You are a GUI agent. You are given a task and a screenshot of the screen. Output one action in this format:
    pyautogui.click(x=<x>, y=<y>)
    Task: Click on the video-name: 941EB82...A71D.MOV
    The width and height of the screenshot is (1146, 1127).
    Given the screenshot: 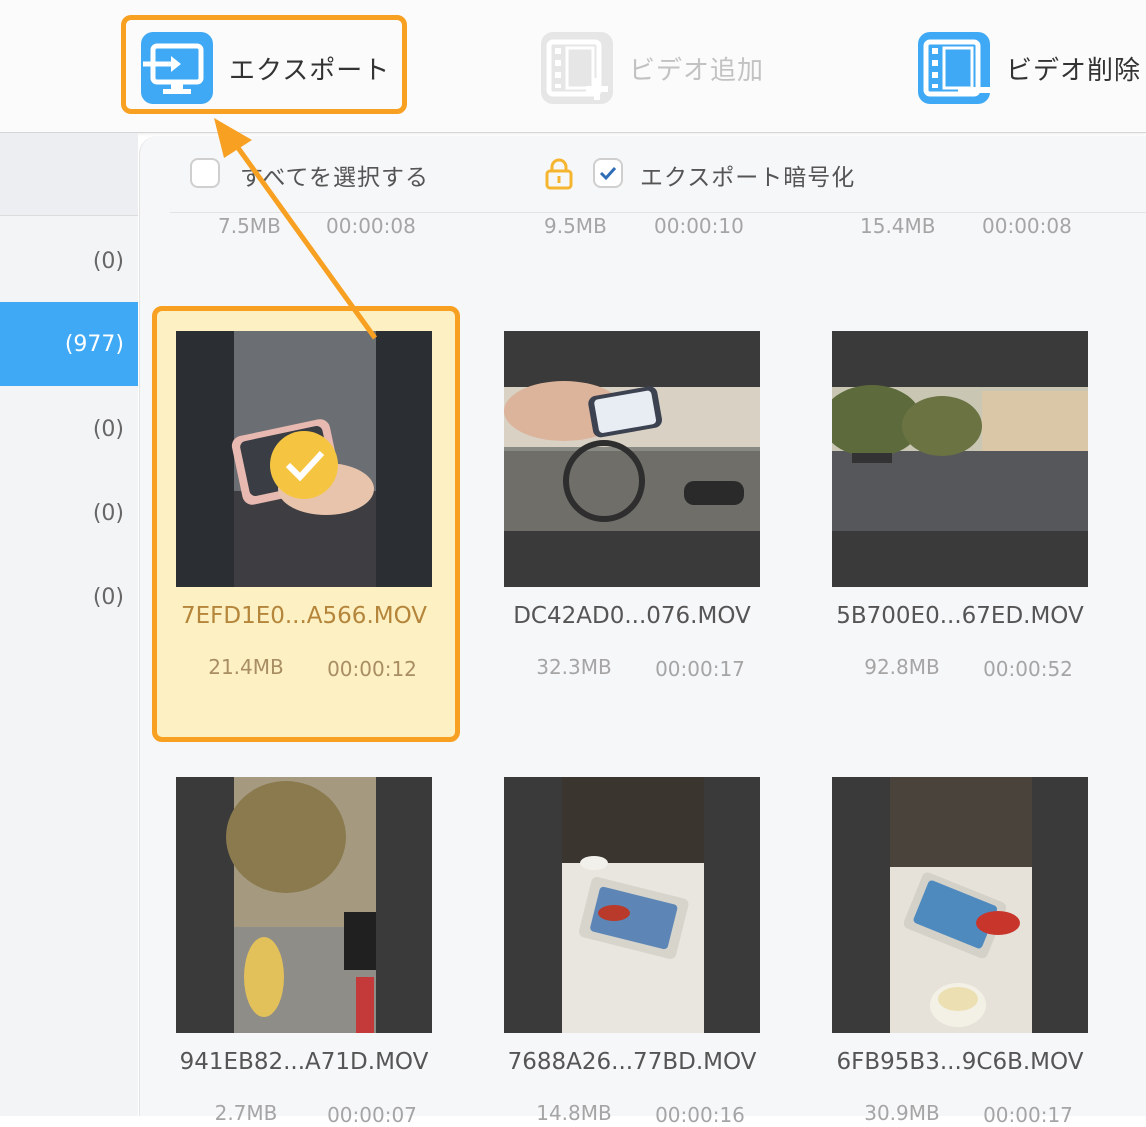 What is the action you would take?
    pyautogui.click(x=304, y=1062)
    